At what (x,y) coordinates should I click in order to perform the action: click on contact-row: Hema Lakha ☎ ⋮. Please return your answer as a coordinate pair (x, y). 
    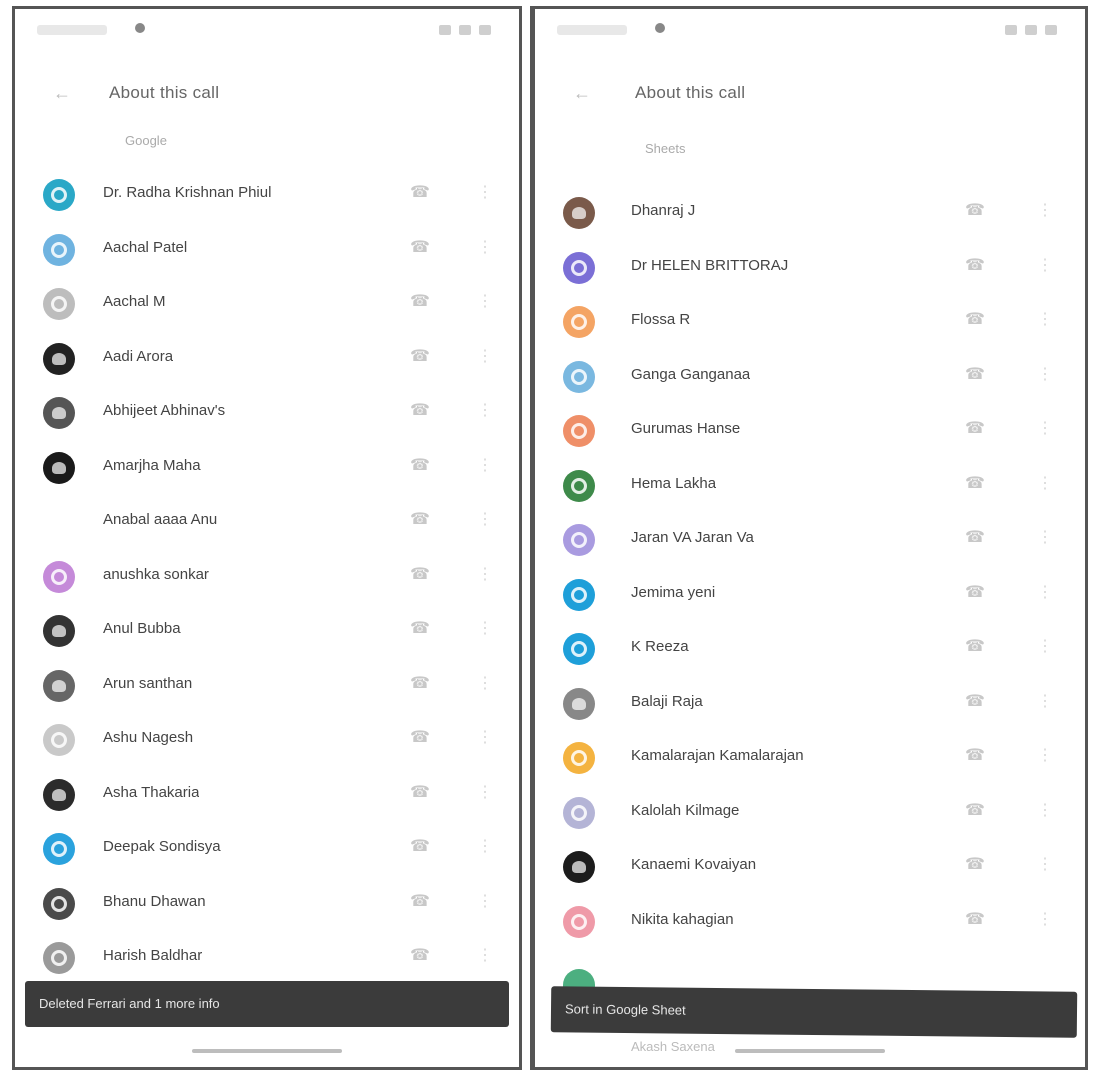
    Looking at the image, I should click on (810, 485).